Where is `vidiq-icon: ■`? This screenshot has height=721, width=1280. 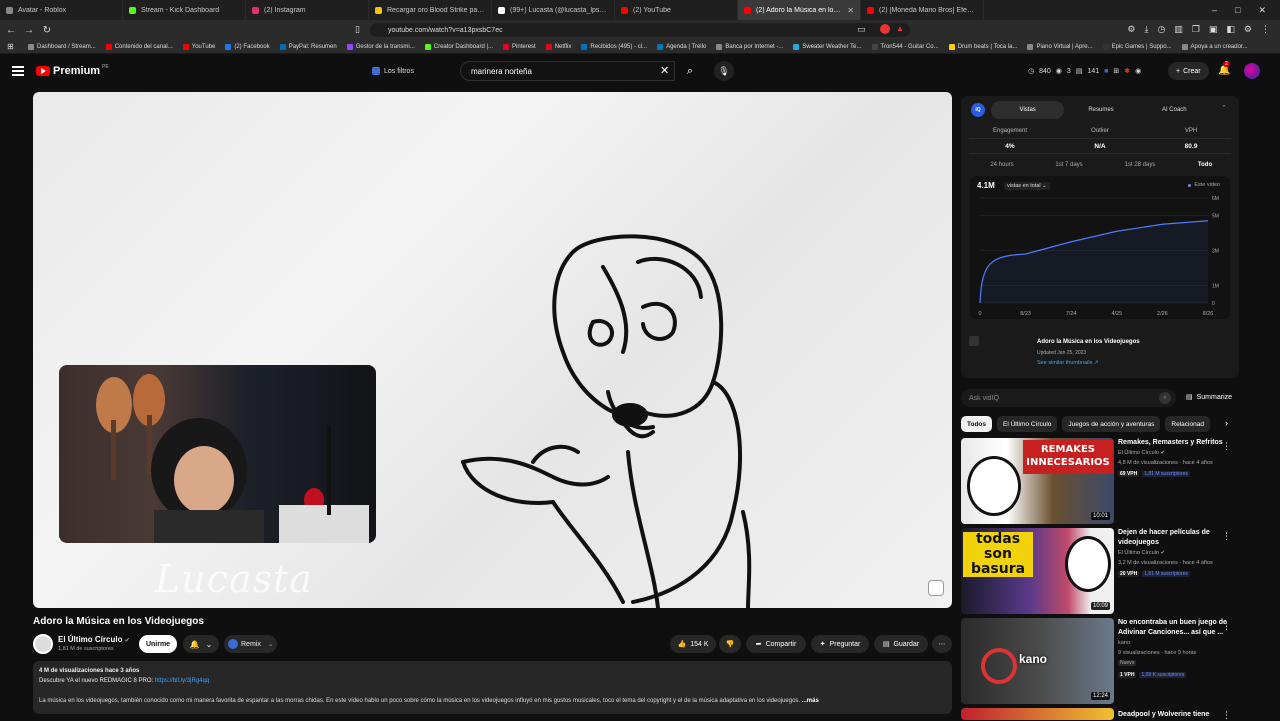
vidiq-icon: ■ is located at coordinates (1106, 71).